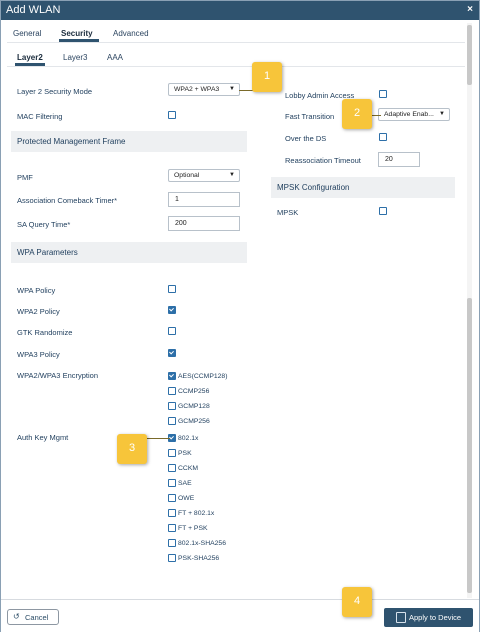 The image size is (480, 632). I want to click on tab-security: Security, so click(77, 33).